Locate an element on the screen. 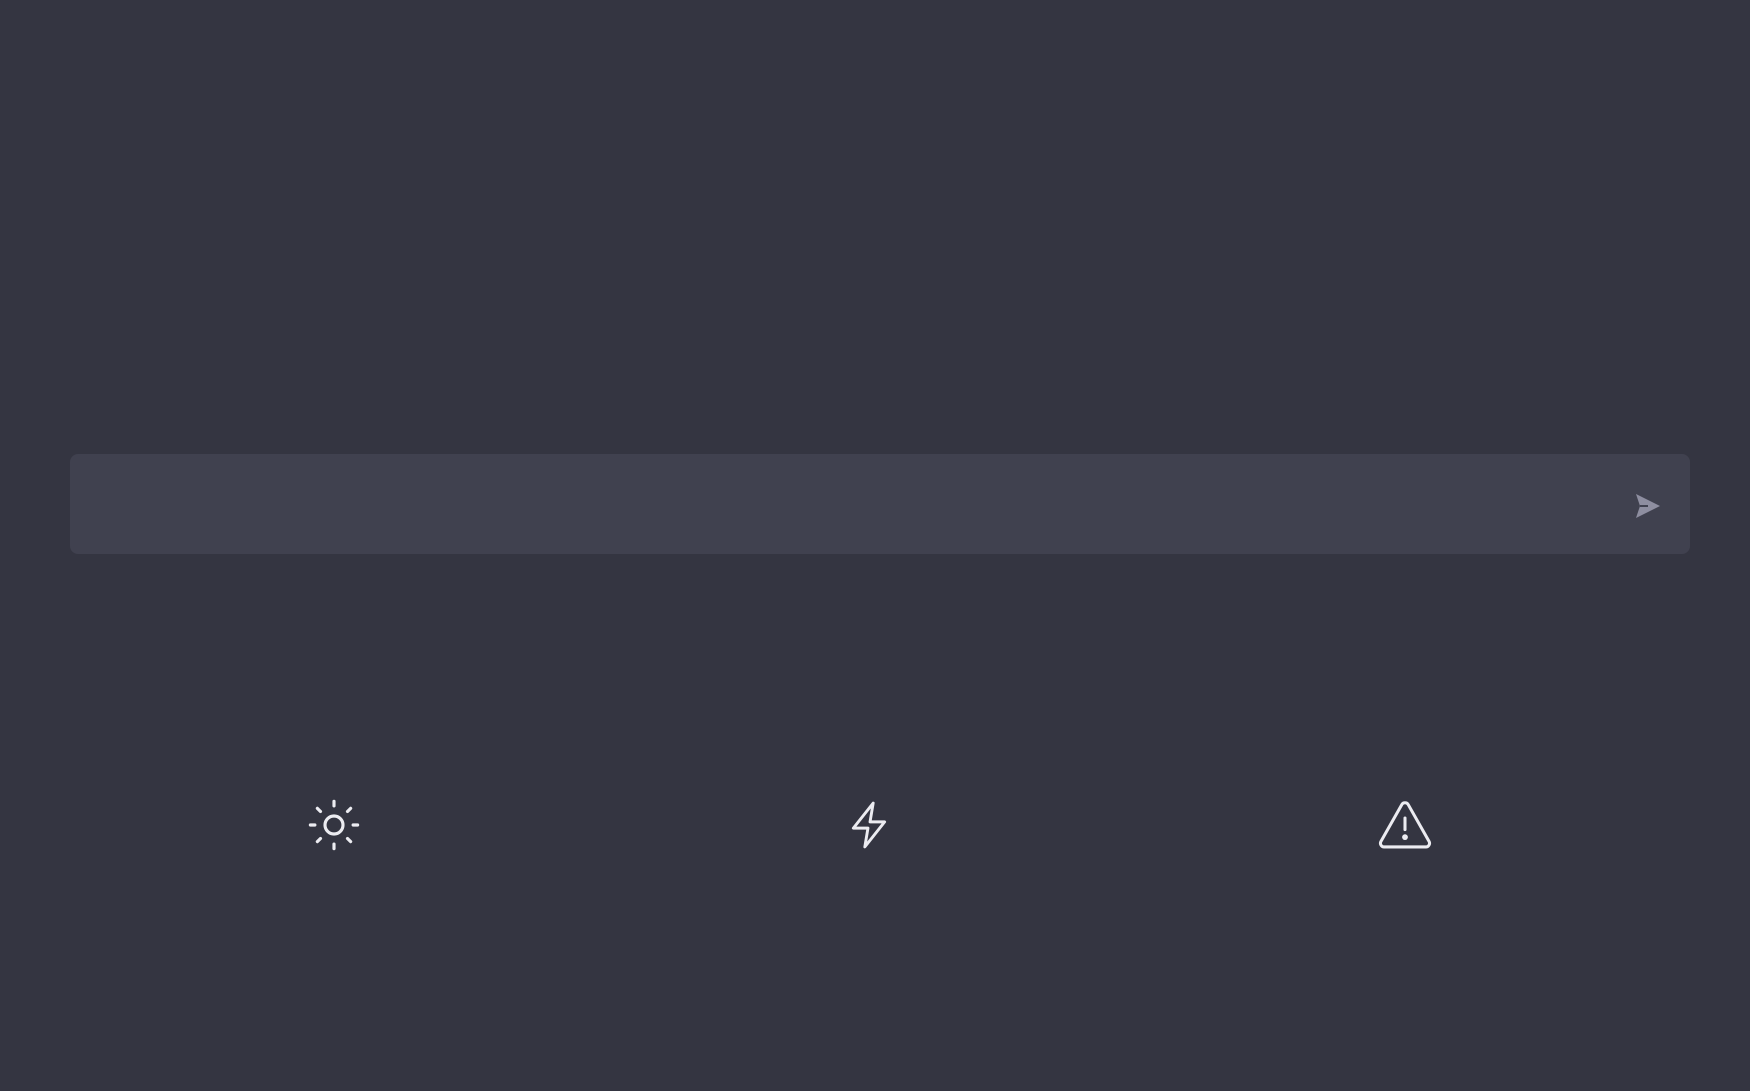  message-composer is located at coordinates (880, 504).